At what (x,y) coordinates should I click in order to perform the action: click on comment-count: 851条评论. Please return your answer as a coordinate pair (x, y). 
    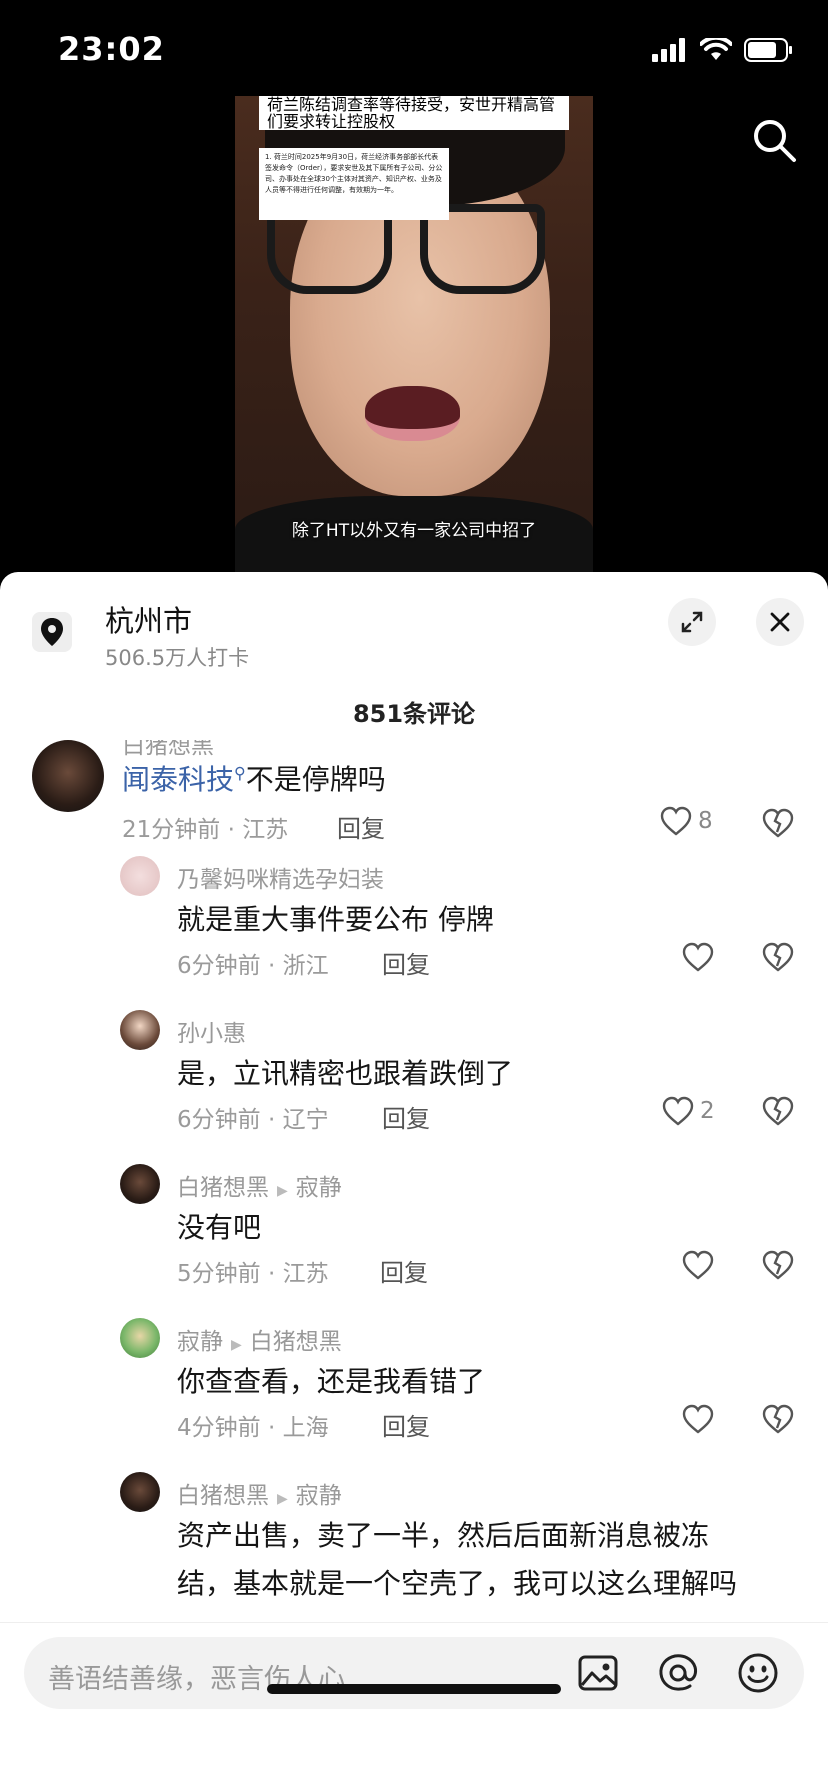
    Looking at the image, I should click on (414, 714).